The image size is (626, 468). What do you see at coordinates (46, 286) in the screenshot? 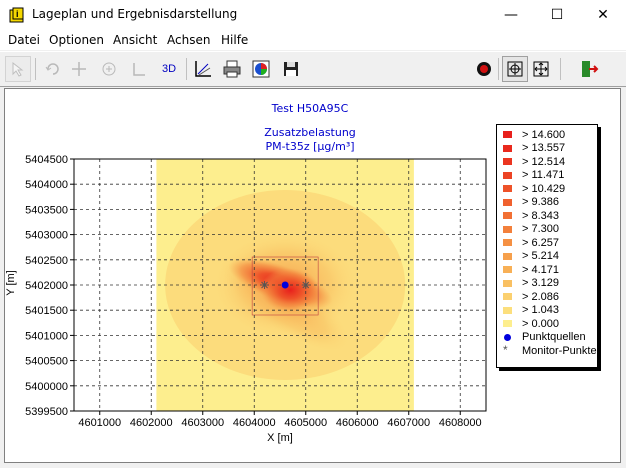
I see `y-tick-label: 5402000` at bounding box center [46, 286].